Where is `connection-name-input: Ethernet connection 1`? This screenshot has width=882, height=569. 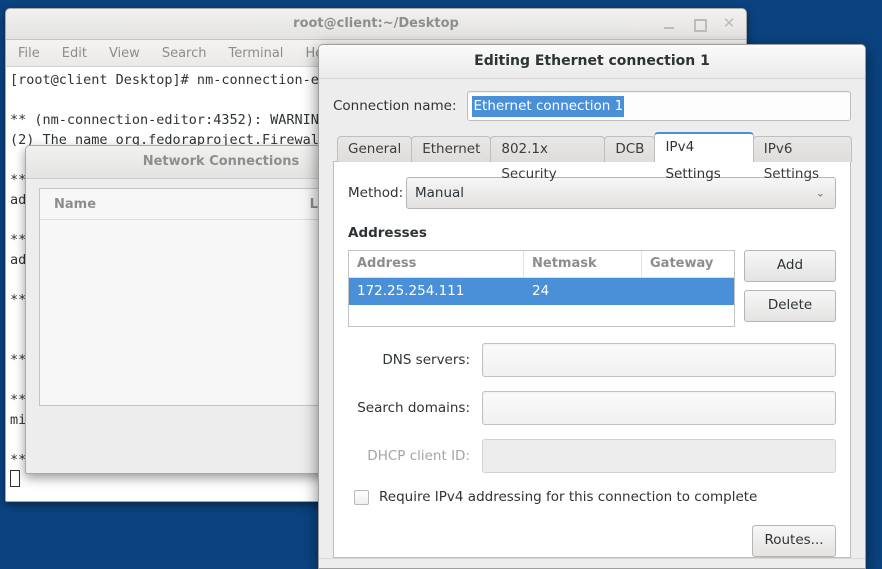
connection-name-input: Ethernet connection 1 is located at coordinates (659, 106).